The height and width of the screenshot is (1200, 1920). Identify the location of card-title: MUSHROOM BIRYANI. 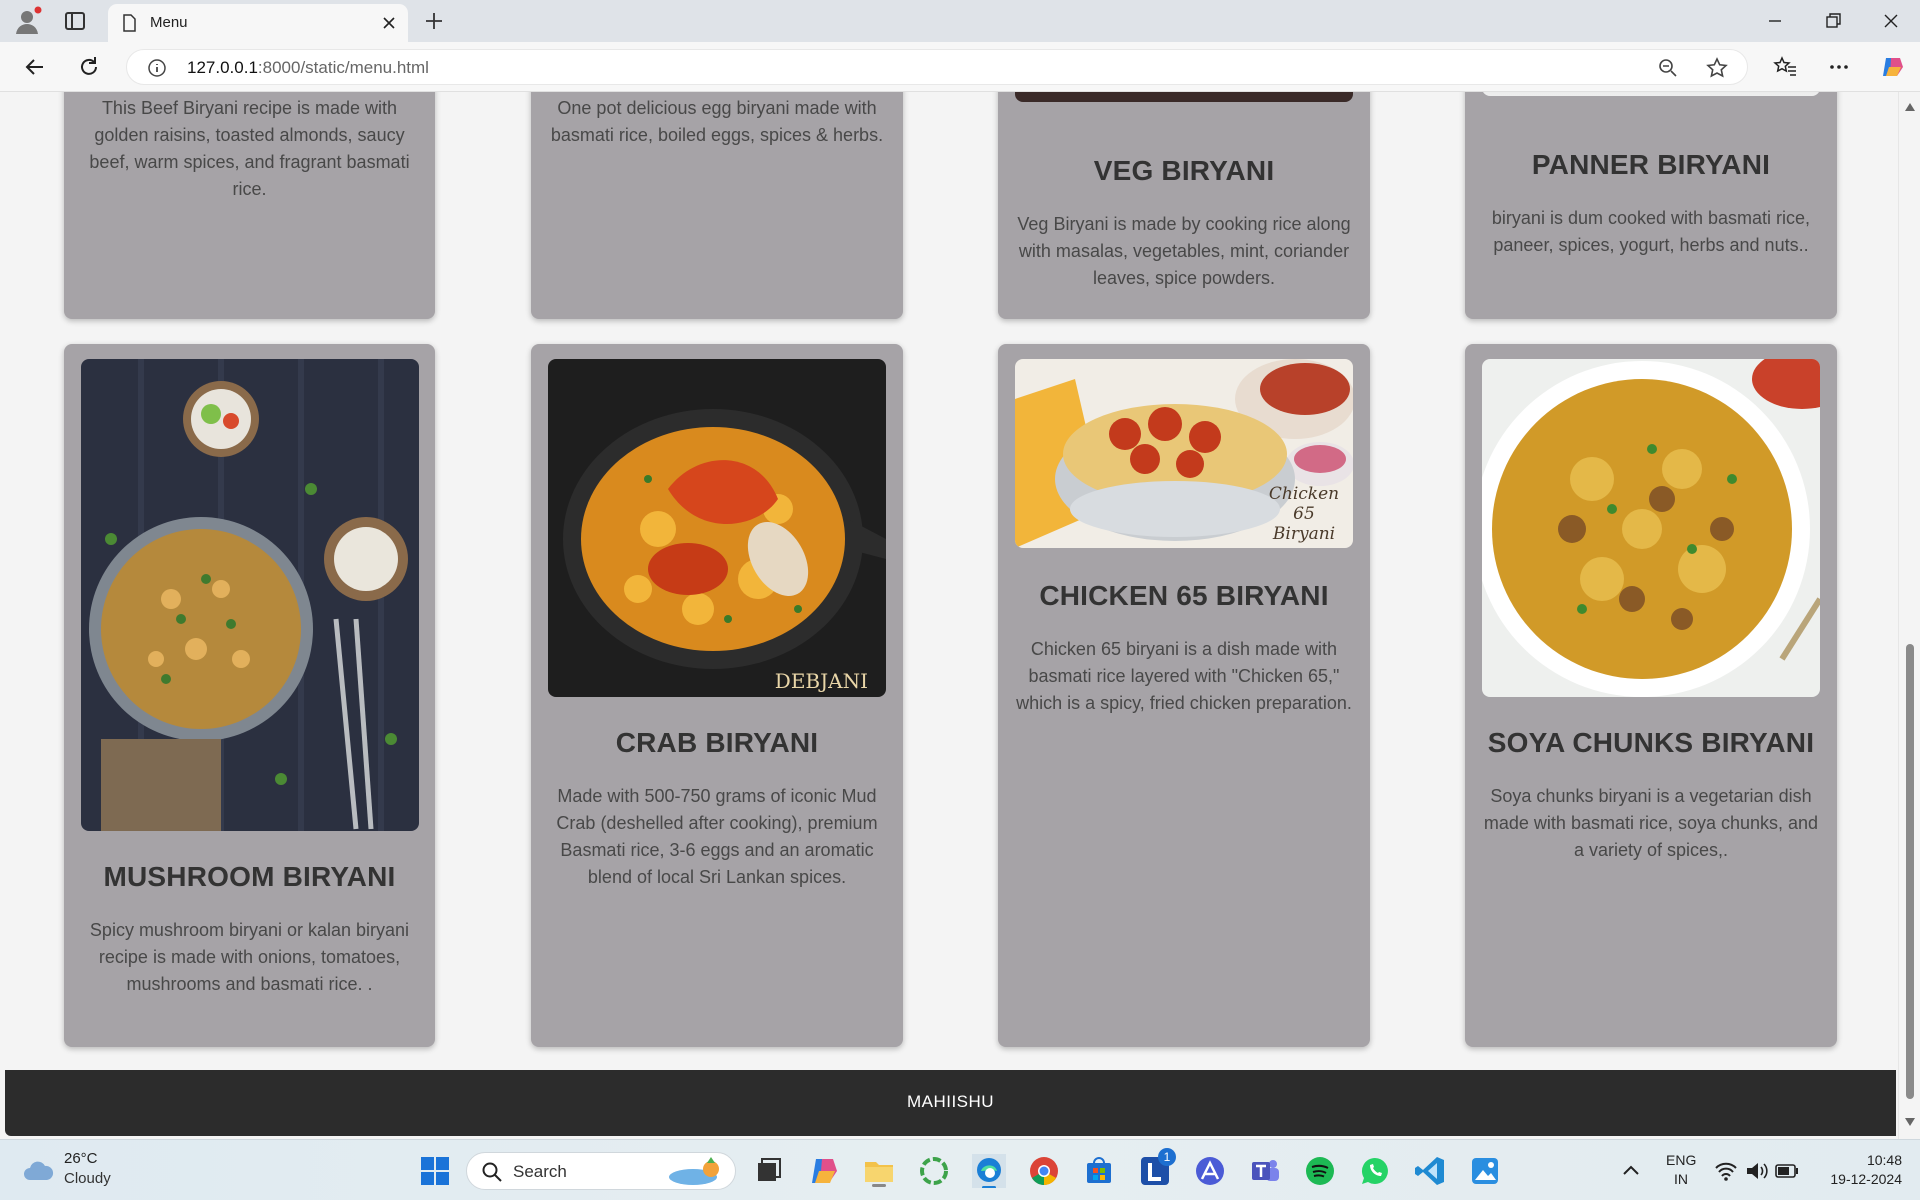
(249, 876).